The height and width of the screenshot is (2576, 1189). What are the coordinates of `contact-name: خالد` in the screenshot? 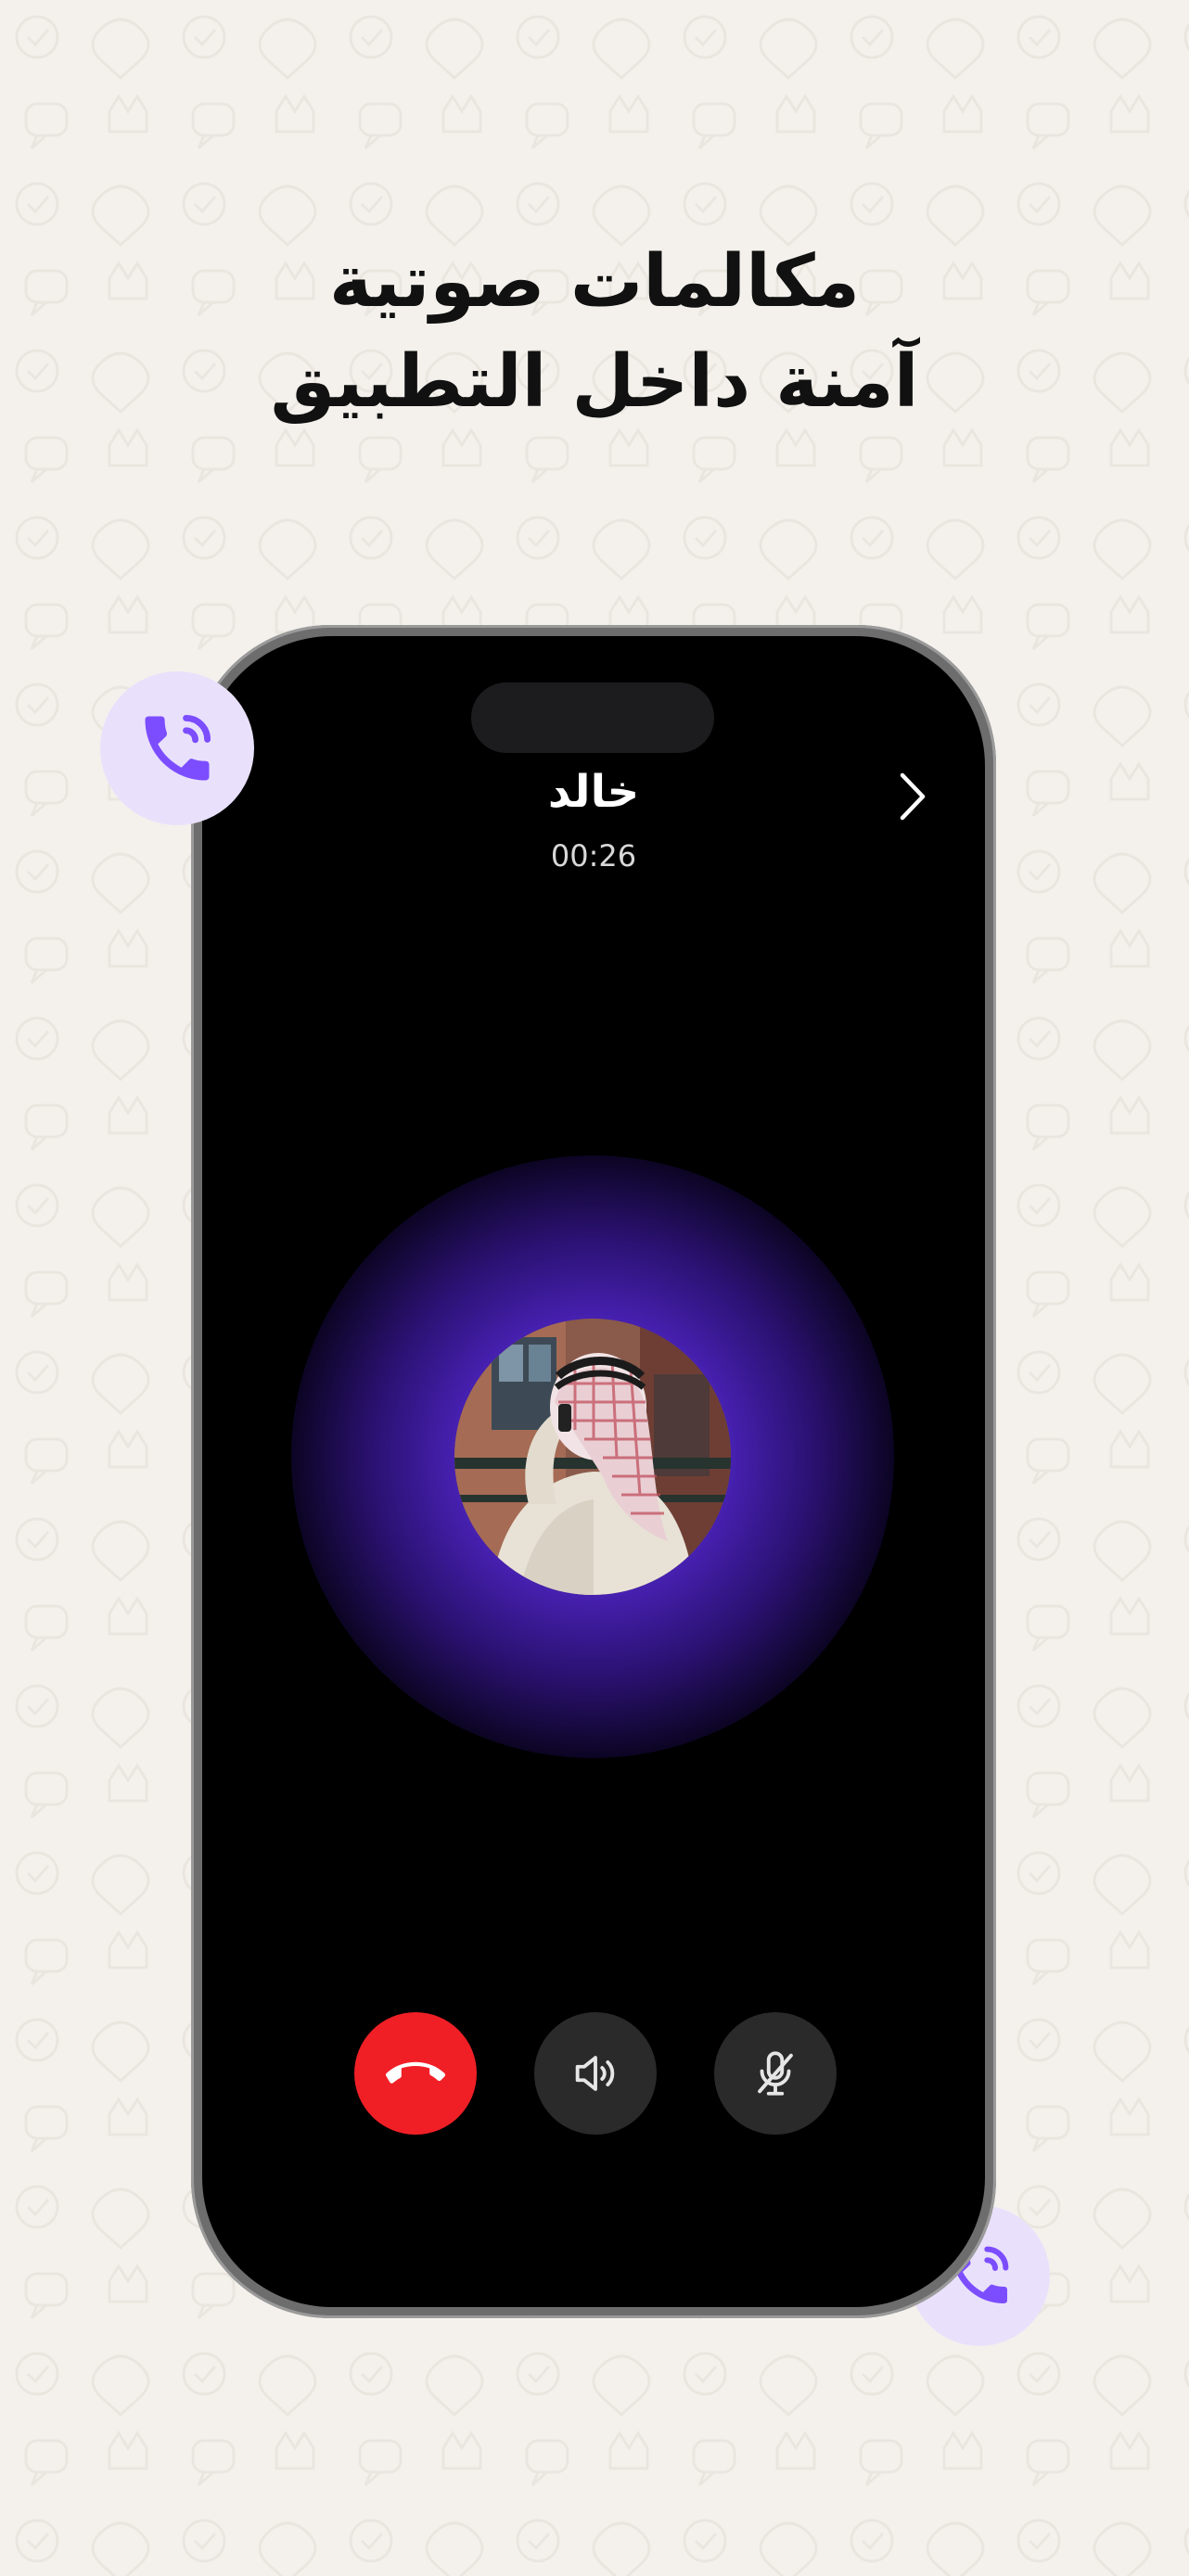 It's located at (593, 792).